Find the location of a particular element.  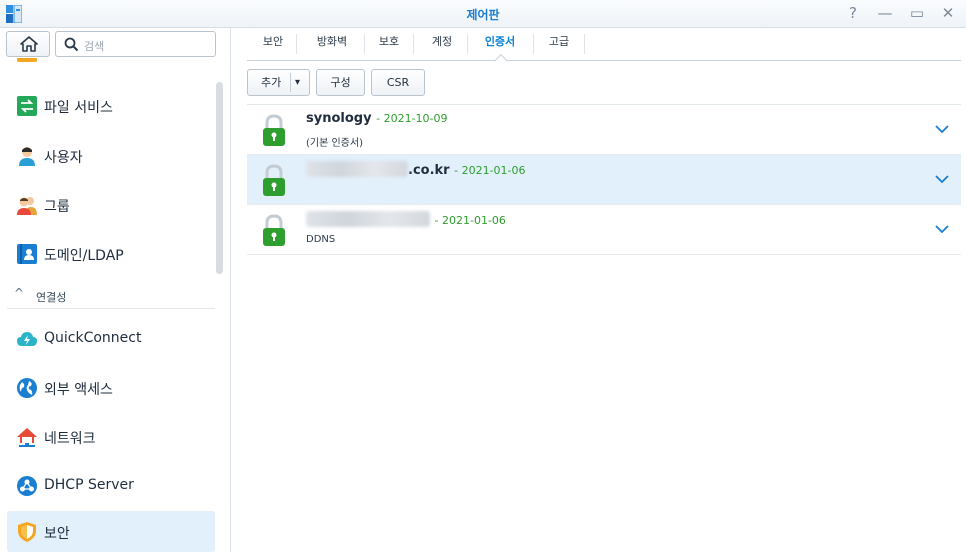

user-icon is located at coordinates (27, 156).